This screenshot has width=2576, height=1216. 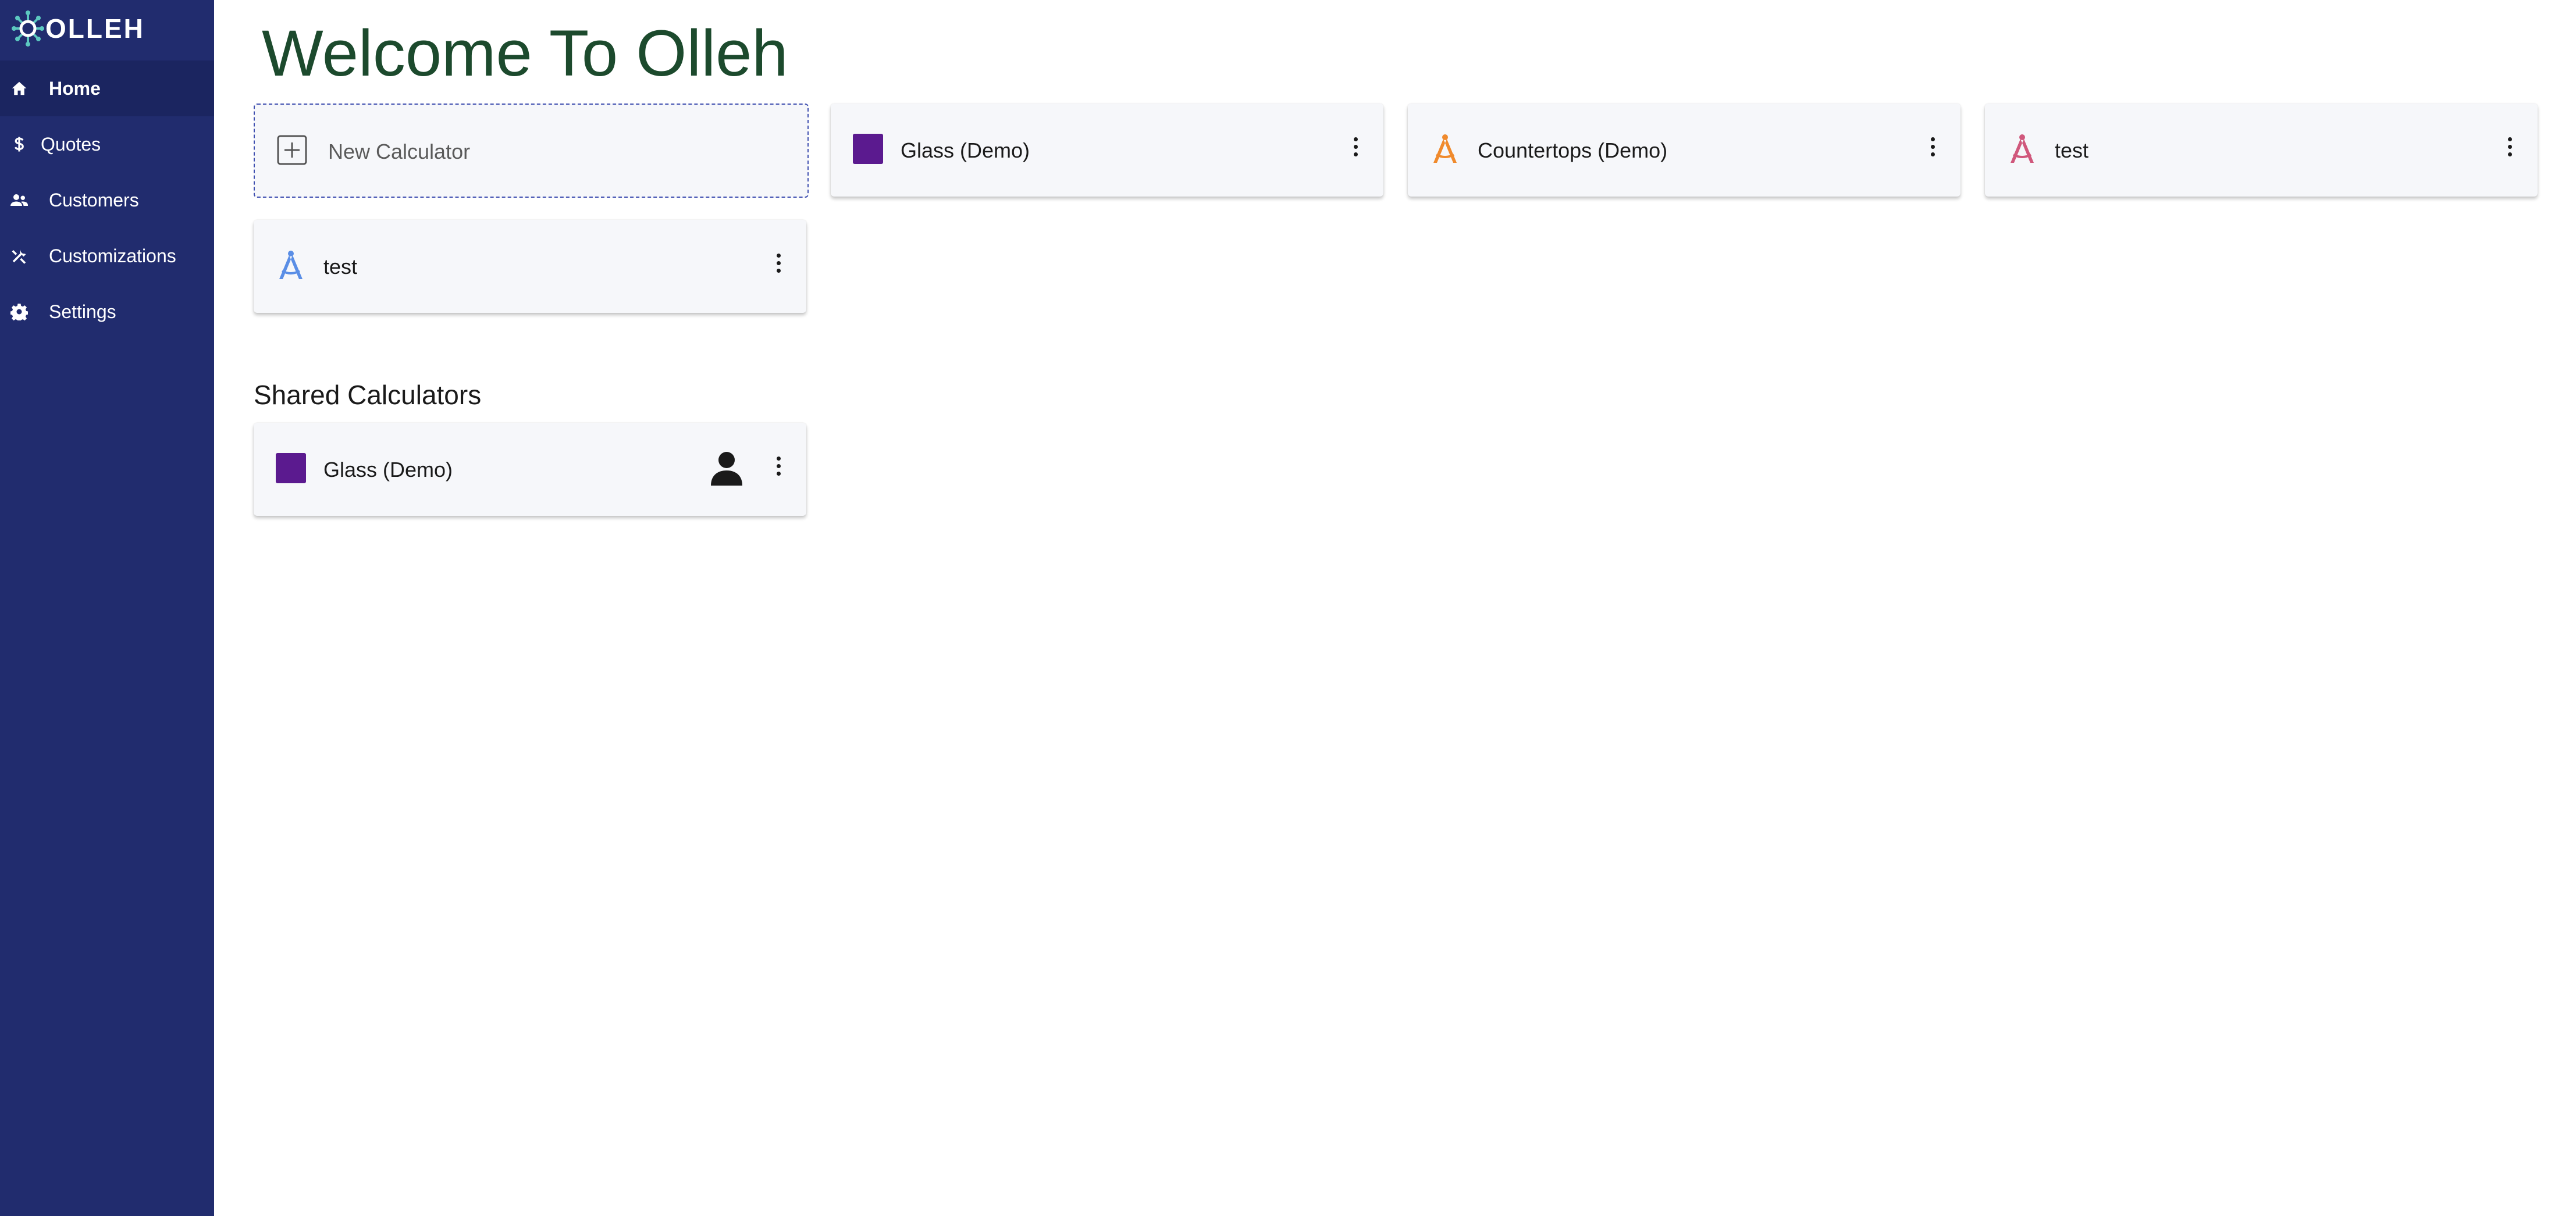 I want to click on sidebar-item-label: Settings, so click(x=83, y=311).